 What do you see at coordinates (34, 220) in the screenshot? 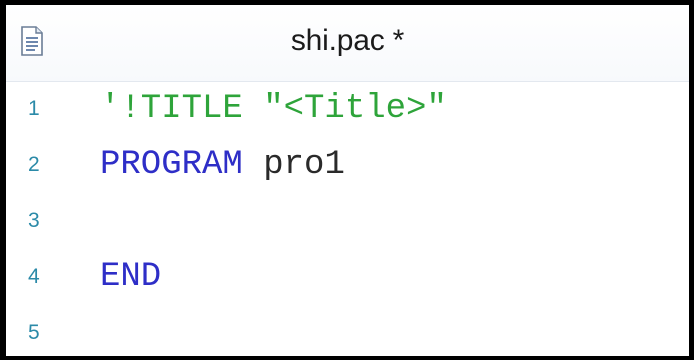
I see `line-number: 3` at bounding box center [34, 220].